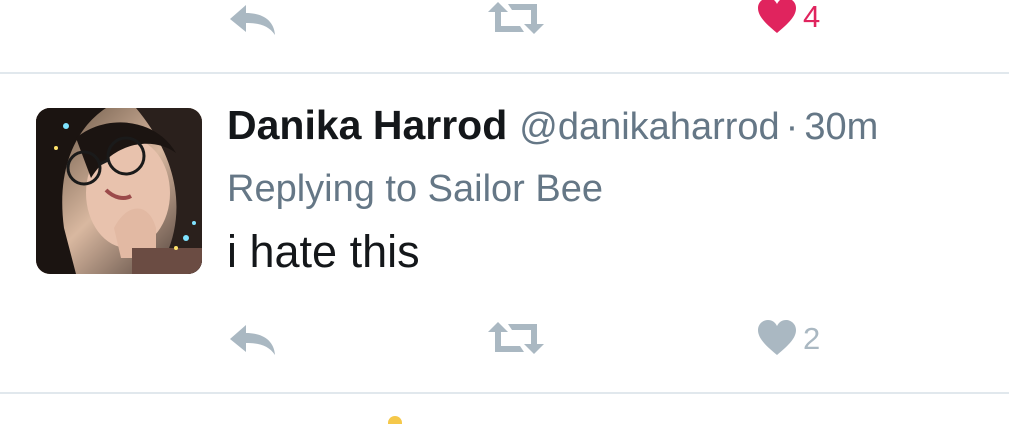  I want to click on divider, so click(504, 393).